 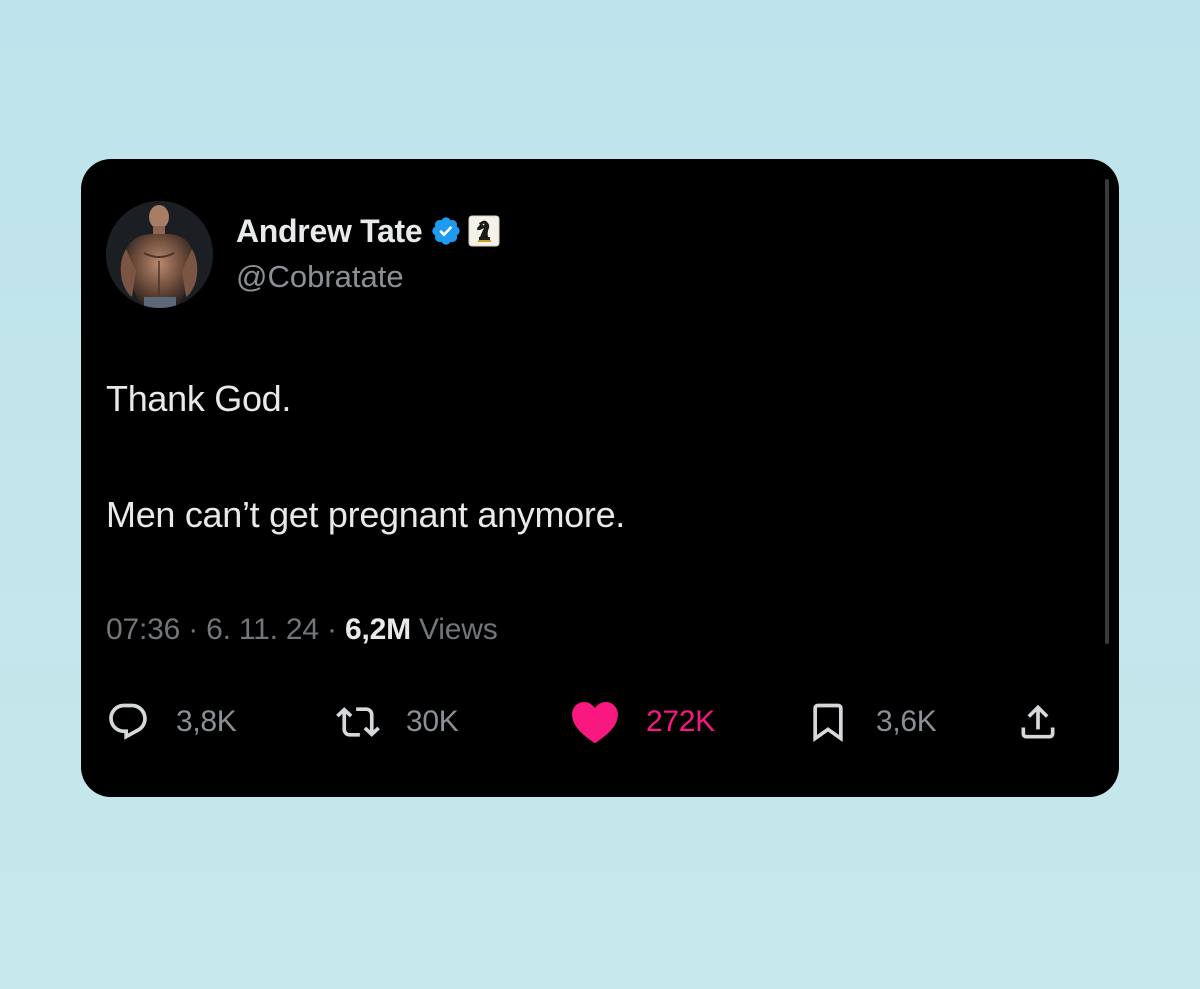 I want to click on repost-icon, so click(x=358, y=722).